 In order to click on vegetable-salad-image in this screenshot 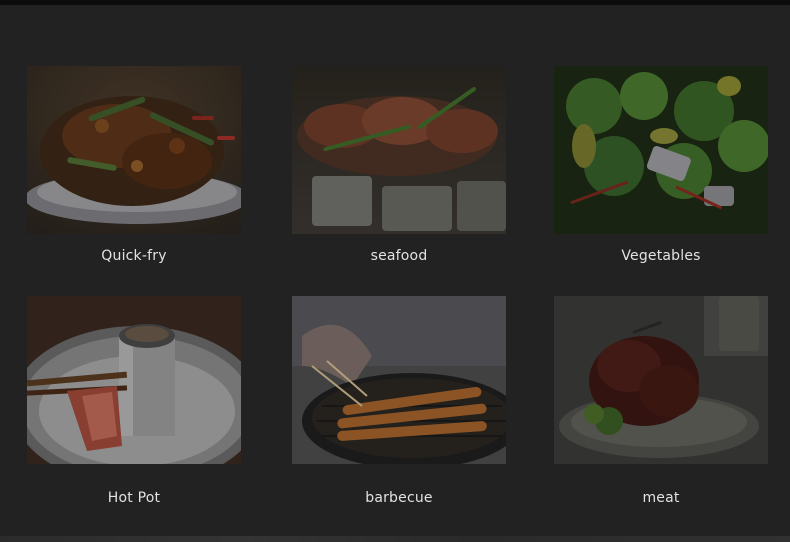, I will do `click(661, 150)`.